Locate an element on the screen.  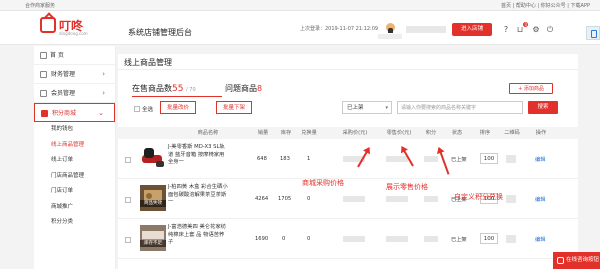
top-strip: 合作商家服务 首页 | 帮助中心 | 你好公众号 | 下载APP is located at coordinates (300, 5).